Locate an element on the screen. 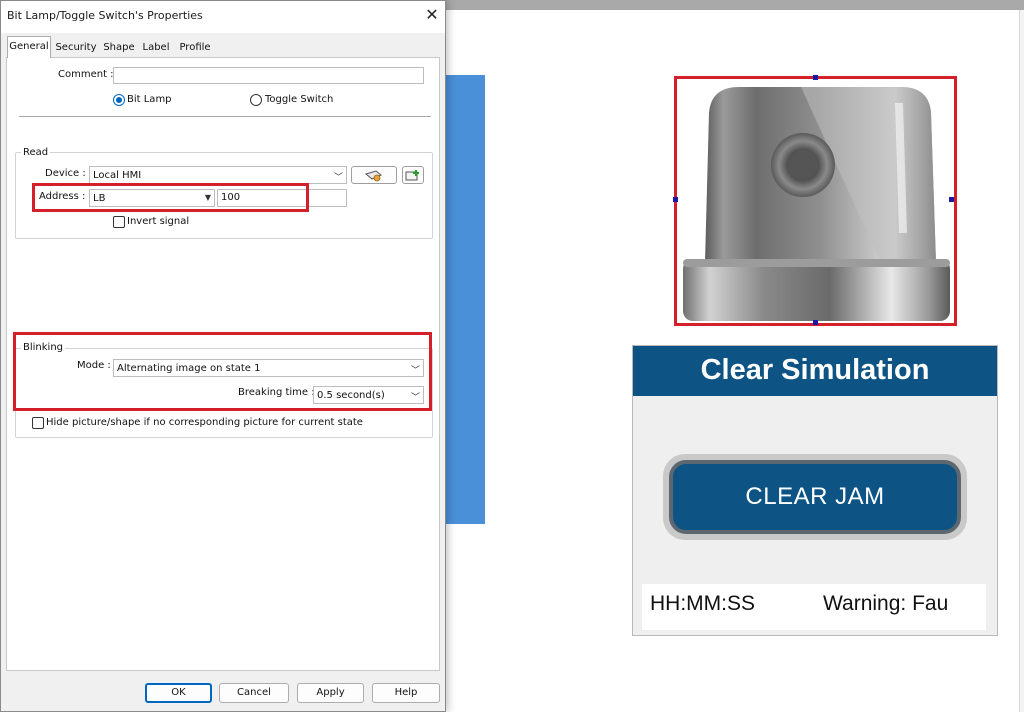  resize-handle-bottom is located at coordinates (815, 322).